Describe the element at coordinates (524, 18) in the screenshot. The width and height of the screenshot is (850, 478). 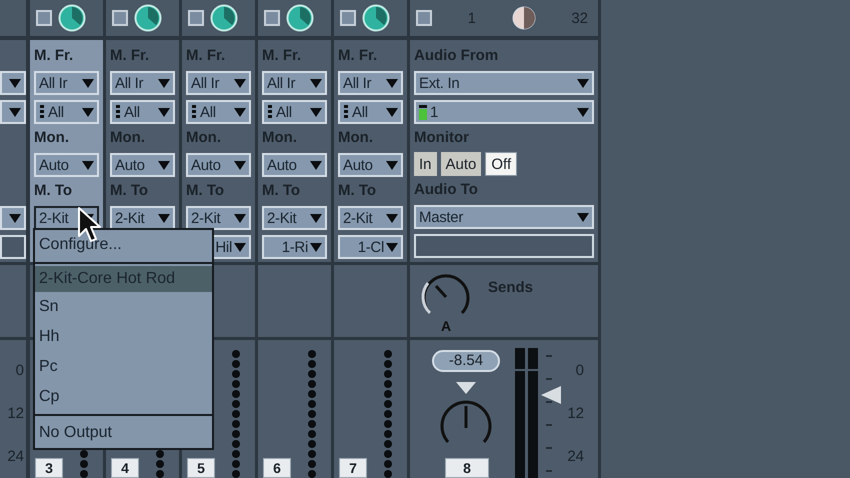
I see `split-pan-icon` at that location.